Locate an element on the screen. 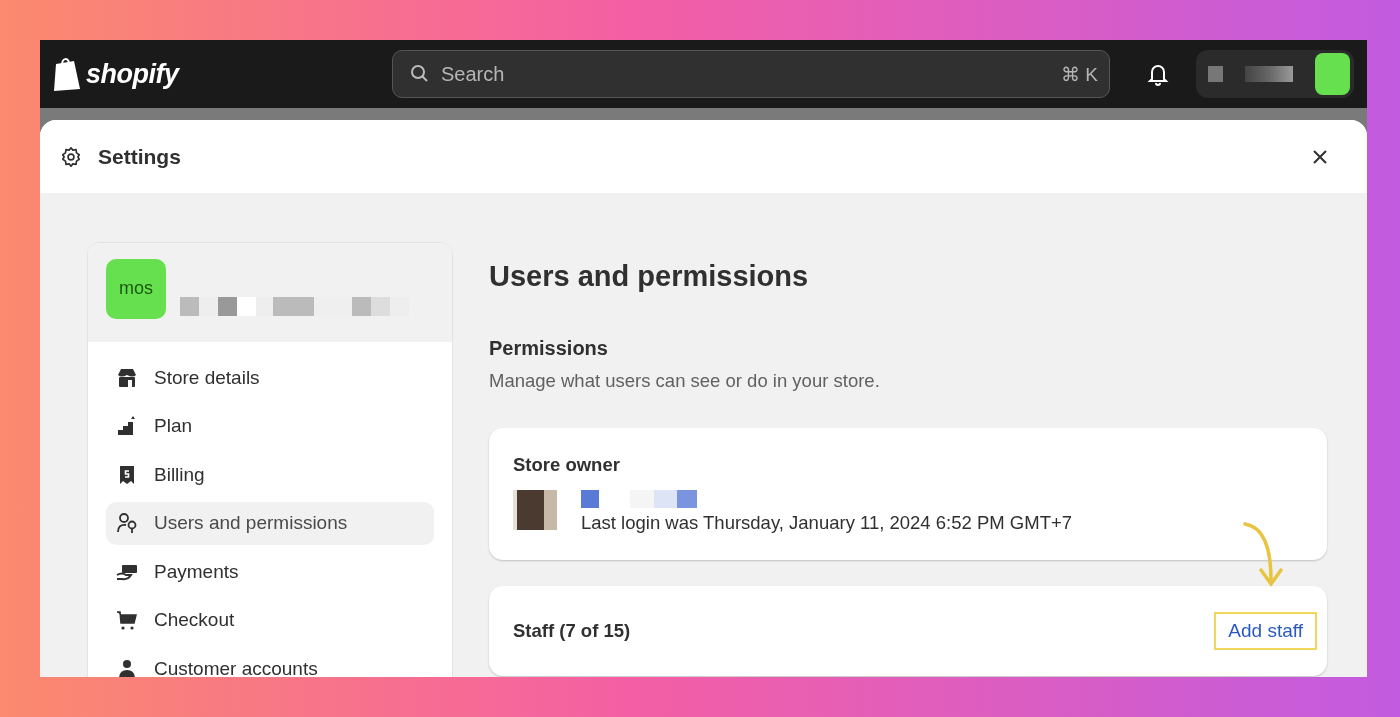 Image resolution: width=1400 pixels, height=717 pixels. store-avatar: mos is located at coordinates (136, 288).